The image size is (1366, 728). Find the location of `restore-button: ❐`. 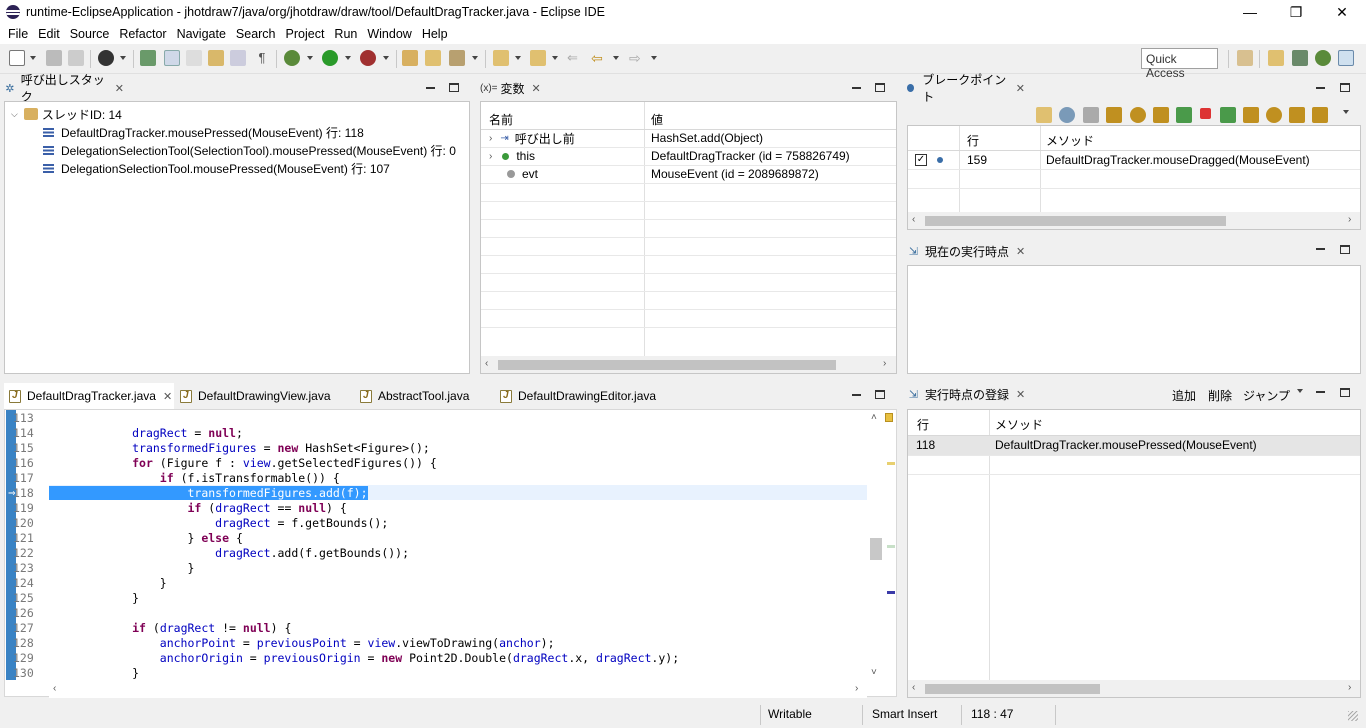

restore-button: ❐ is located at coordinates (1296, 12).